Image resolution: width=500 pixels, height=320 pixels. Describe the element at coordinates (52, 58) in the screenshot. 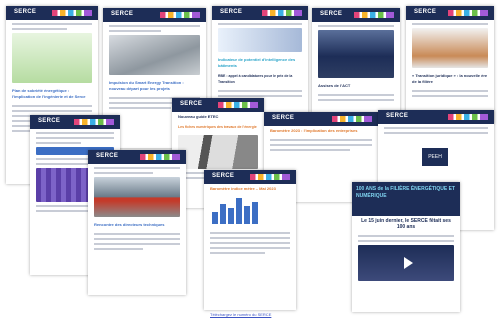

I see `illustration-image` at that location.